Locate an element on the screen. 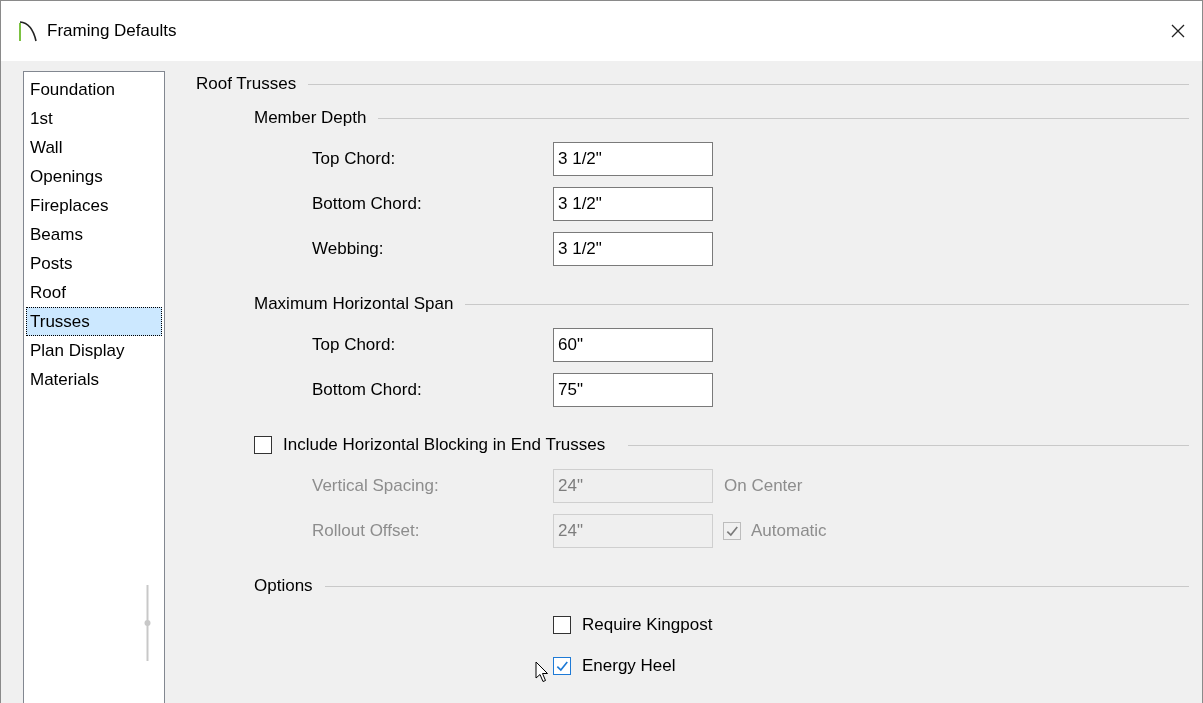 This screenshot has width=1203, height=703. cursor-icon is located at coordinates (542, 672).